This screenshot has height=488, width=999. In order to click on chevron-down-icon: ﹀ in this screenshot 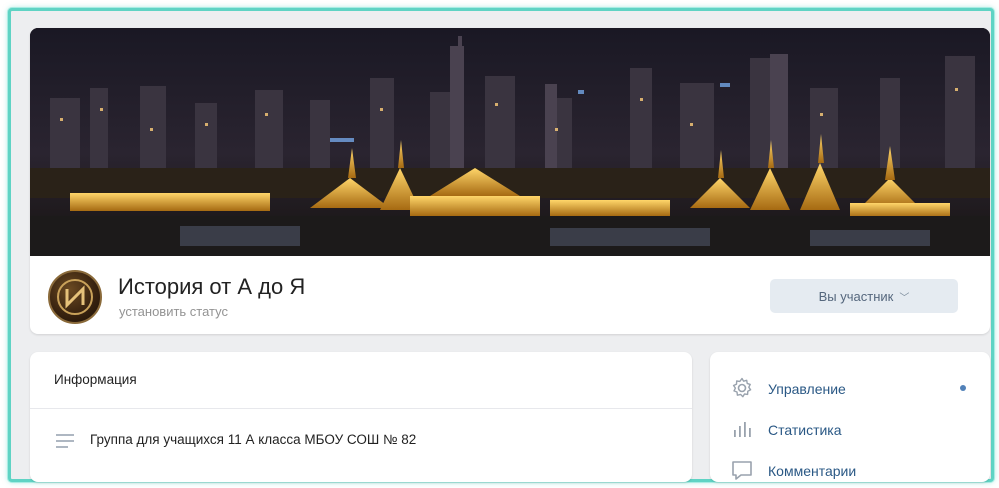, I will do `click(904, 298)`.